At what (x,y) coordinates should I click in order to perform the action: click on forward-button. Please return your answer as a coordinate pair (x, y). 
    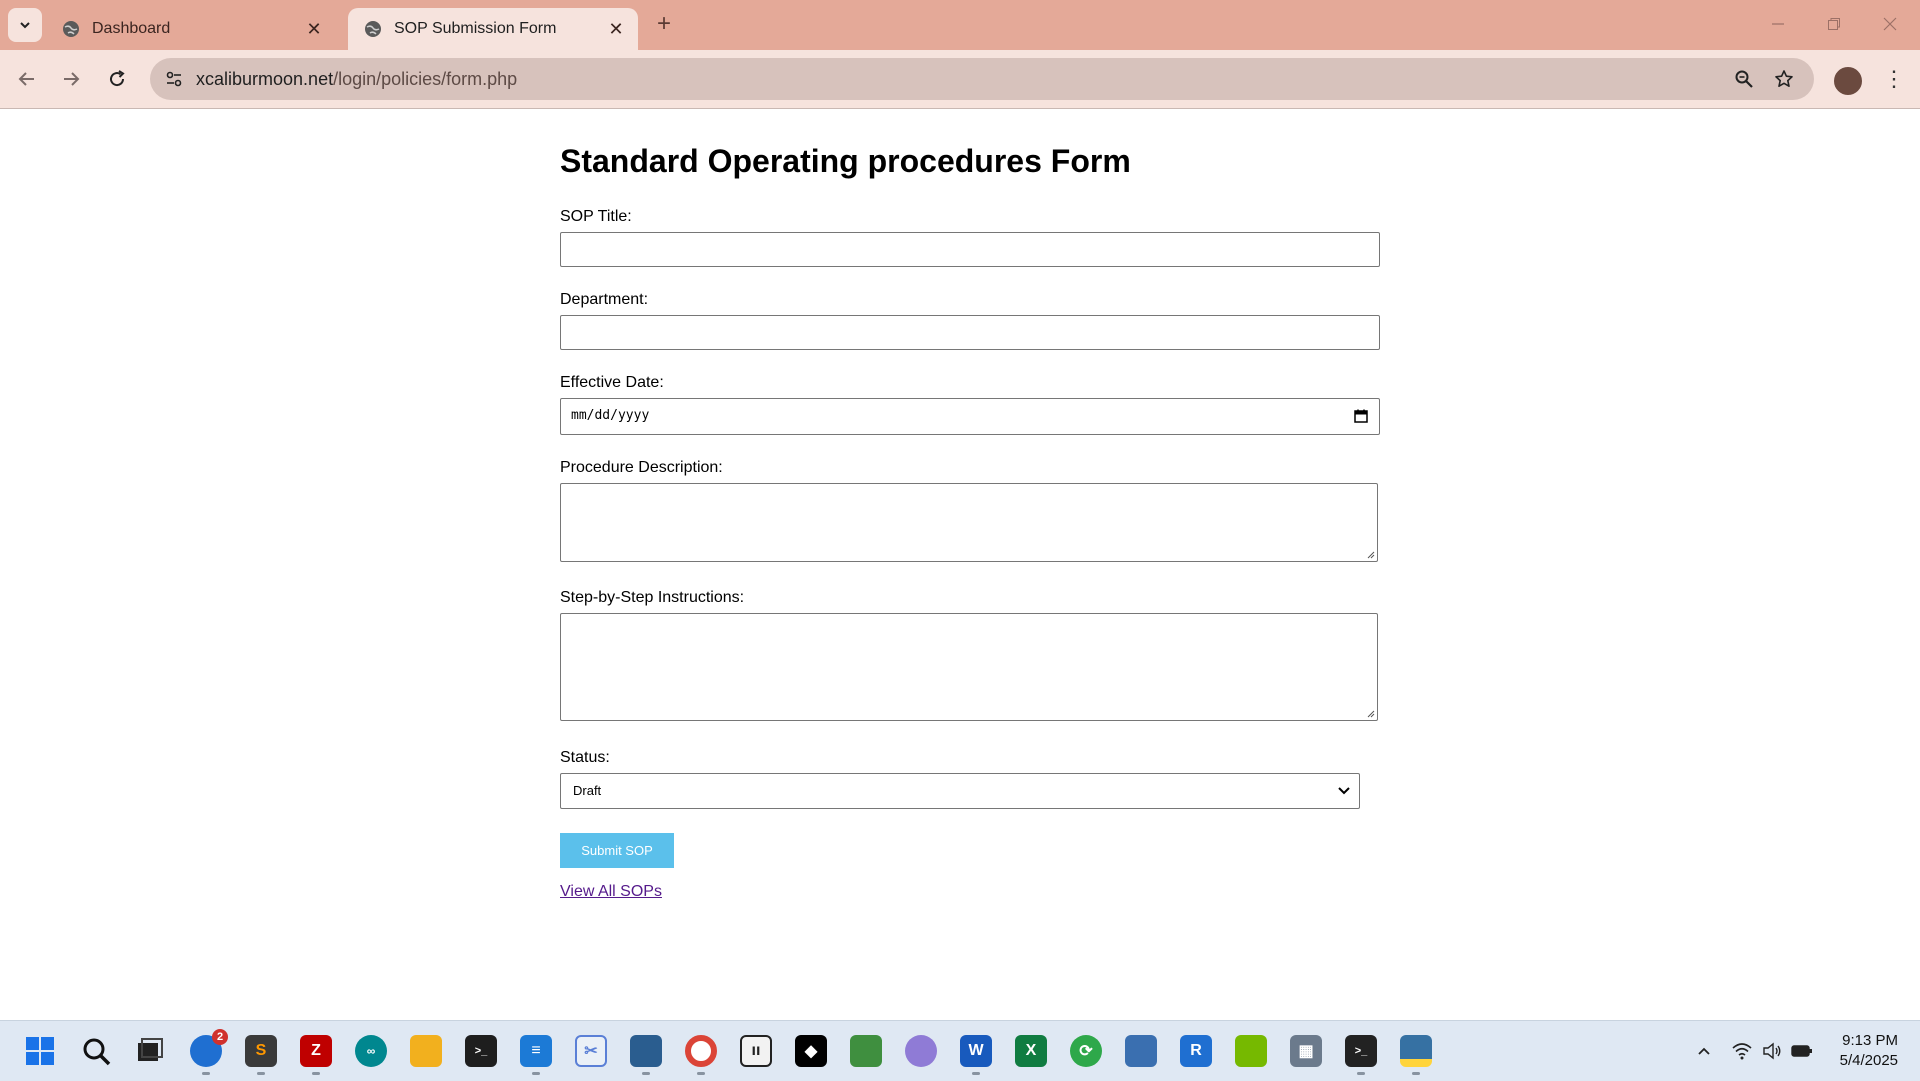
    Looking at the image, I should click on (71, 79).